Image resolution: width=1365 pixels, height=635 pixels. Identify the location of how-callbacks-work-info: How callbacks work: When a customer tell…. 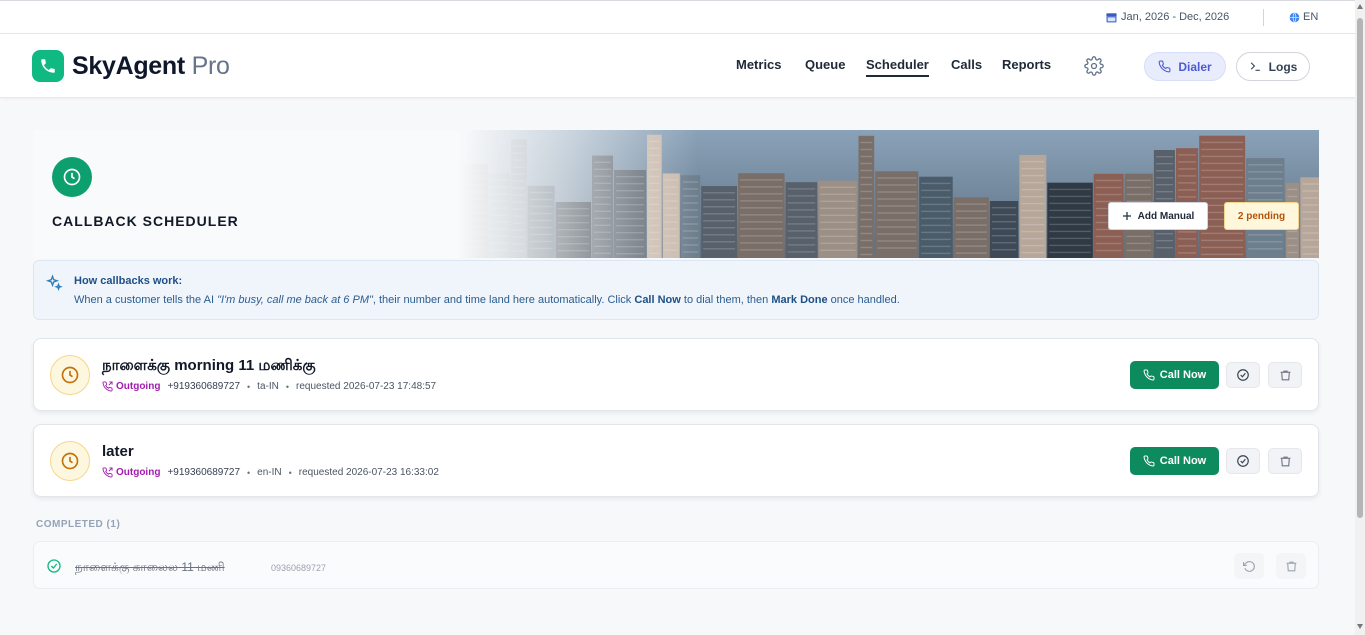
(676, 290).